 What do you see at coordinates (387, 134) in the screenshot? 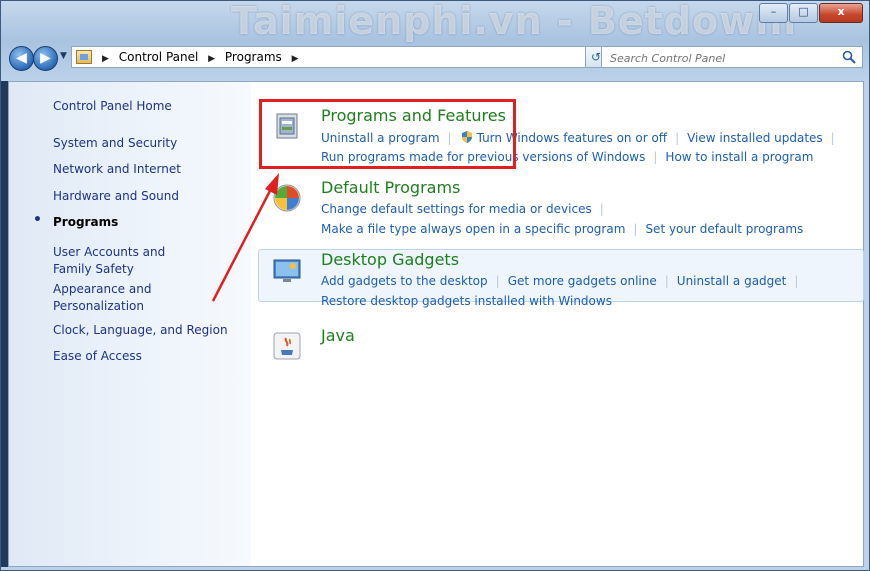
I see `annotation-highlight-box` at bounding box center [387, 134].